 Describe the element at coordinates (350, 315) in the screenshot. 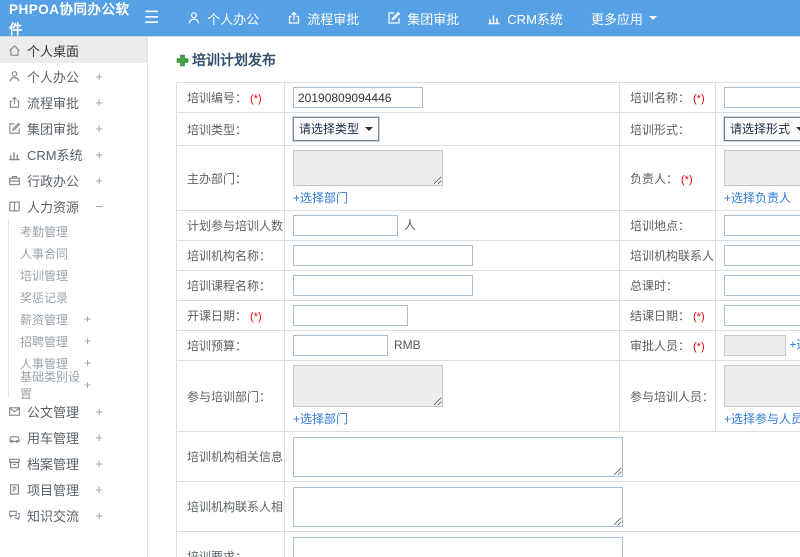

I see `start-date-input` at that location.